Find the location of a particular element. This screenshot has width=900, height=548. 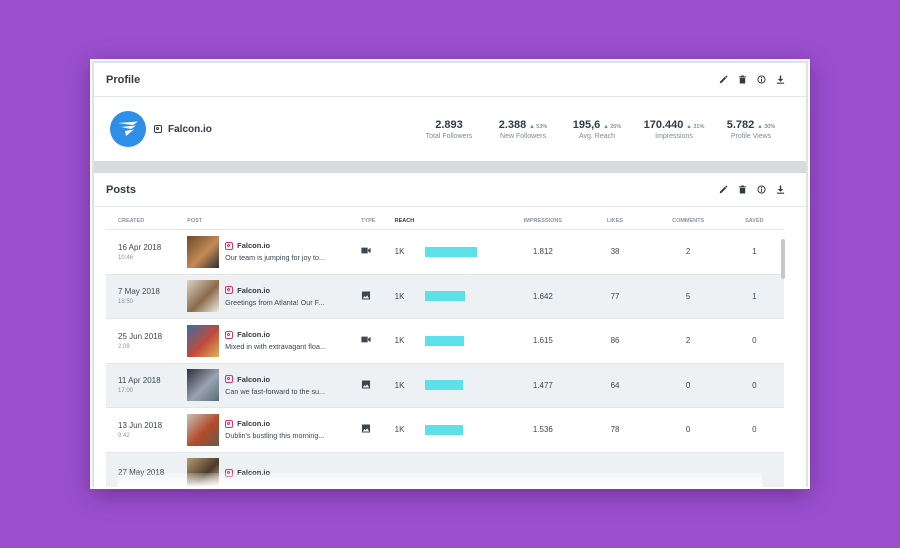

impressions-cell: 1.615 is located at coordinates (542, 341).